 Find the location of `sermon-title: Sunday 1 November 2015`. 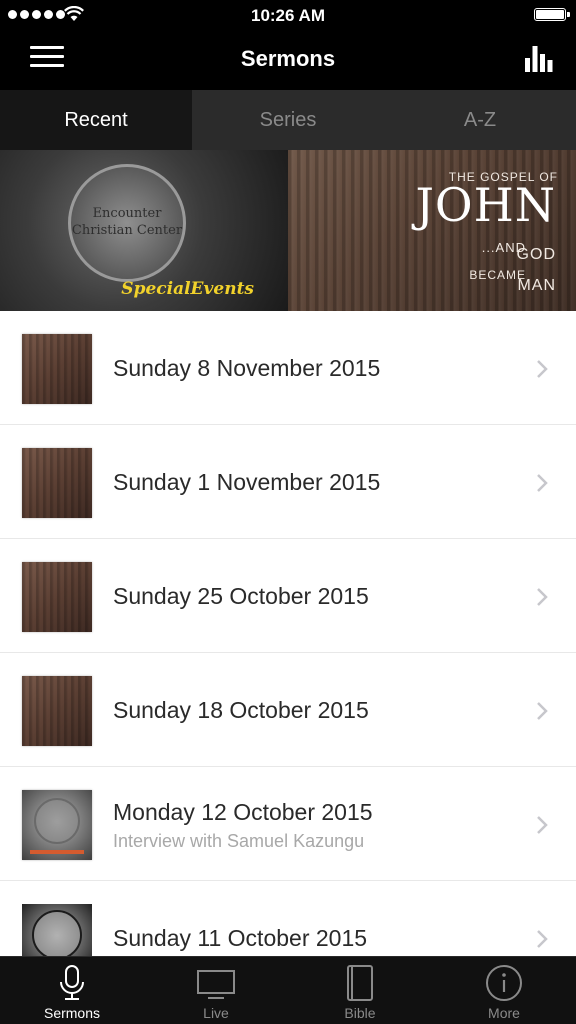

sermon-title: Sunday 1 November 2015 is located at coordinates (247, 482).